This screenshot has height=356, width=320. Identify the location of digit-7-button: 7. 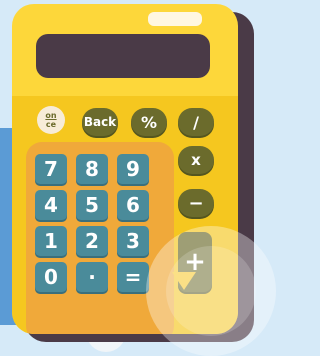
(51, 169).